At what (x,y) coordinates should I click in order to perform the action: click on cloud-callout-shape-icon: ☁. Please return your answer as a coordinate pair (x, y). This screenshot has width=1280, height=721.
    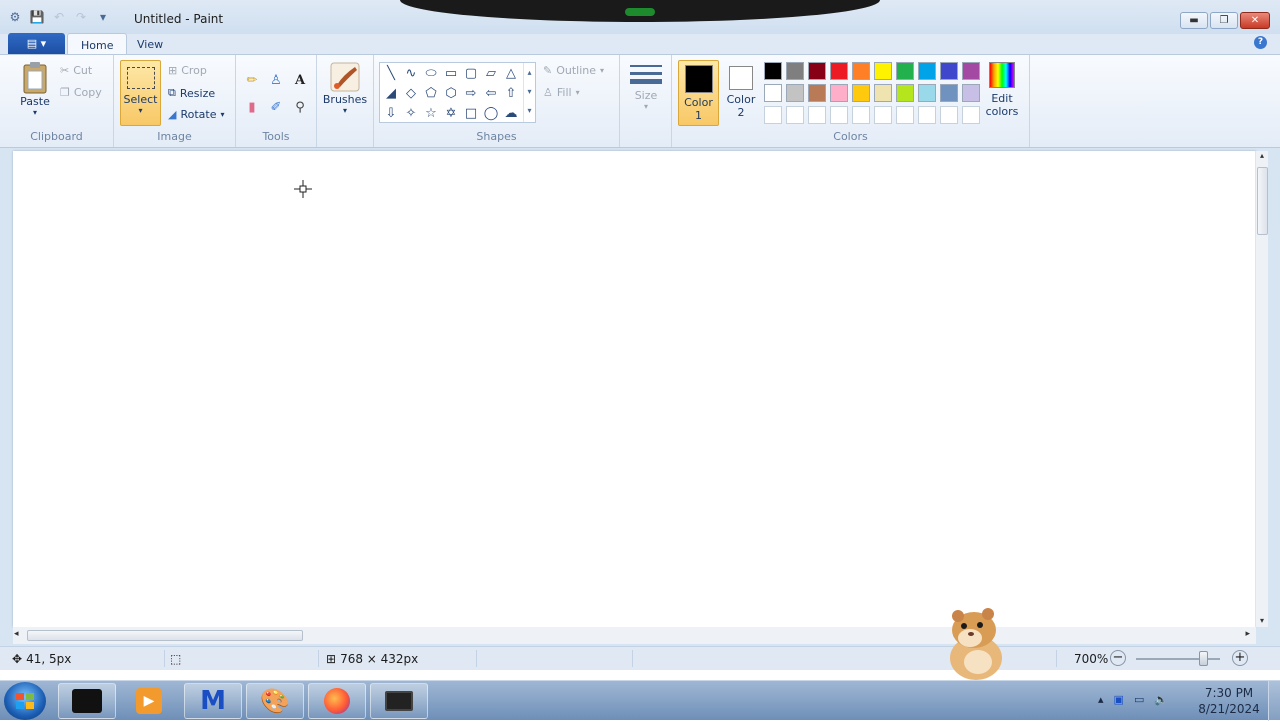
    Looking at the image, I should click on (511, 113).